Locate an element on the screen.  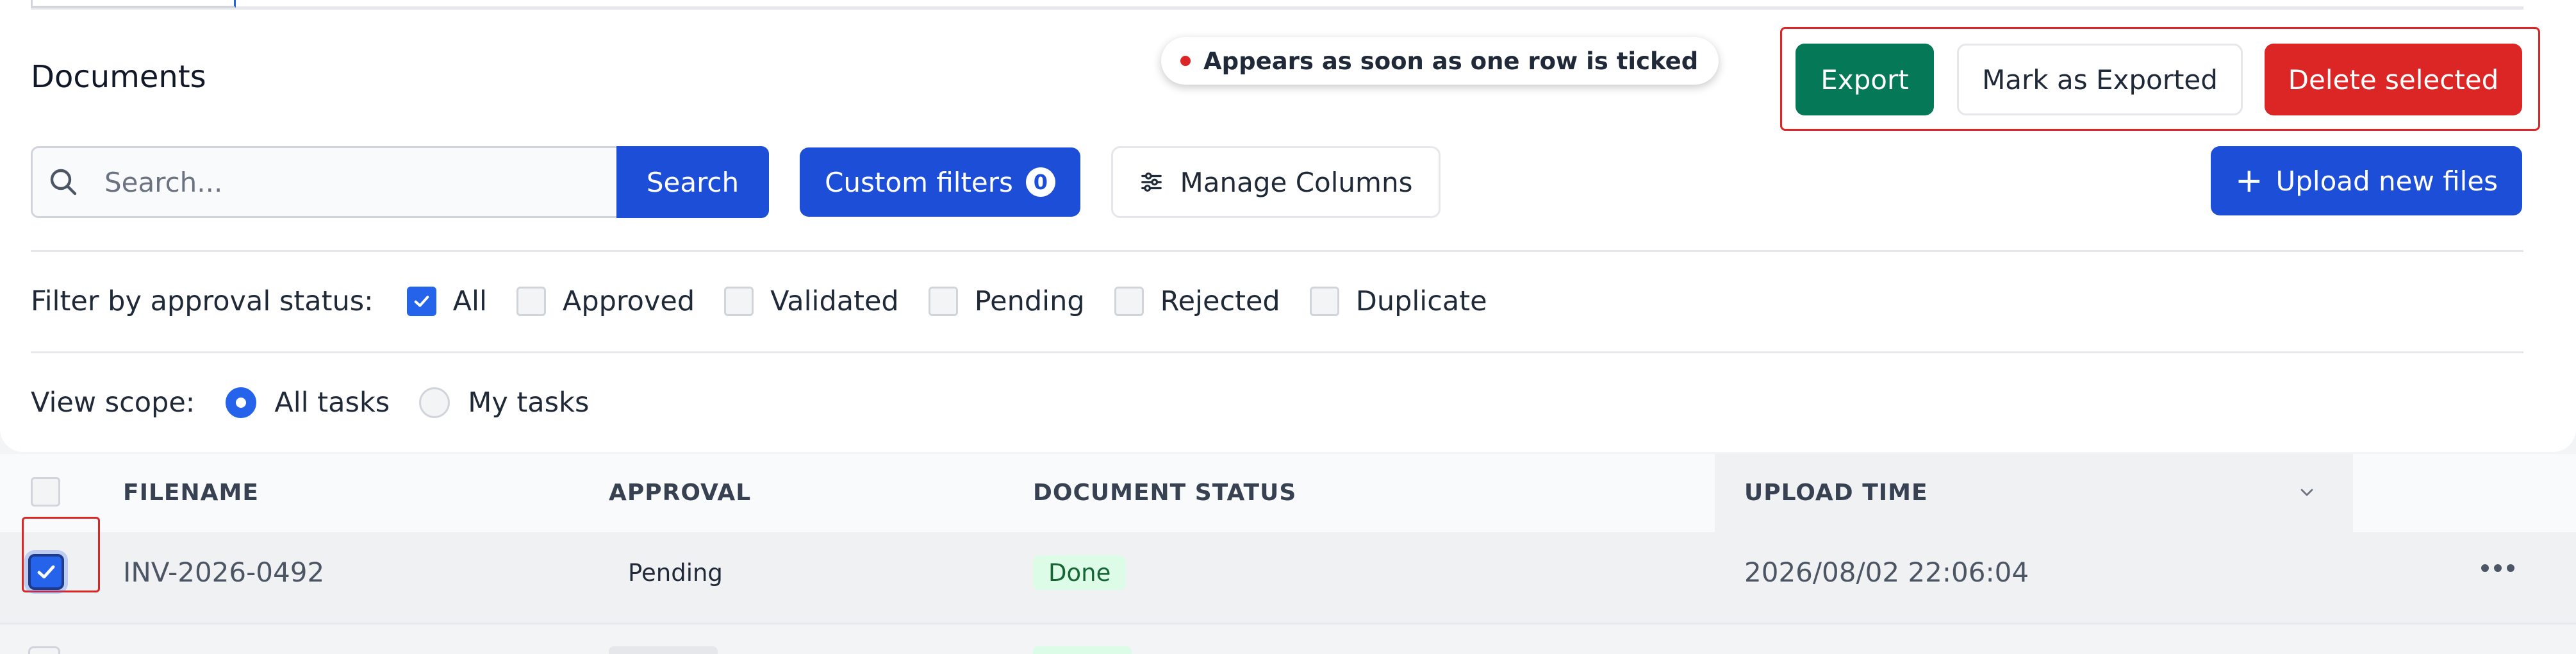
filter-option-approved: Approved is located at coordinates (605, 301).